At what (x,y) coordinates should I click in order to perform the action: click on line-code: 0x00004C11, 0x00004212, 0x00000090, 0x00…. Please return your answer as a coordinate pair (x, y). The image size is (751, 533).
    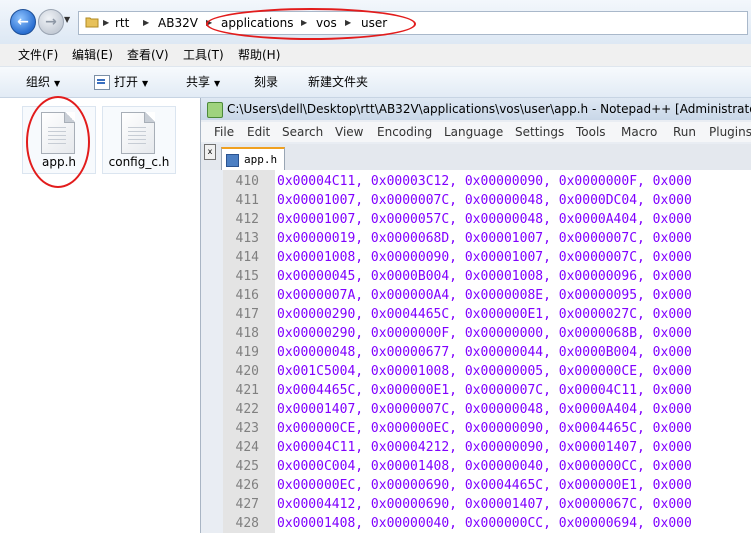
    Looking at the image, I should click on (484, 447).